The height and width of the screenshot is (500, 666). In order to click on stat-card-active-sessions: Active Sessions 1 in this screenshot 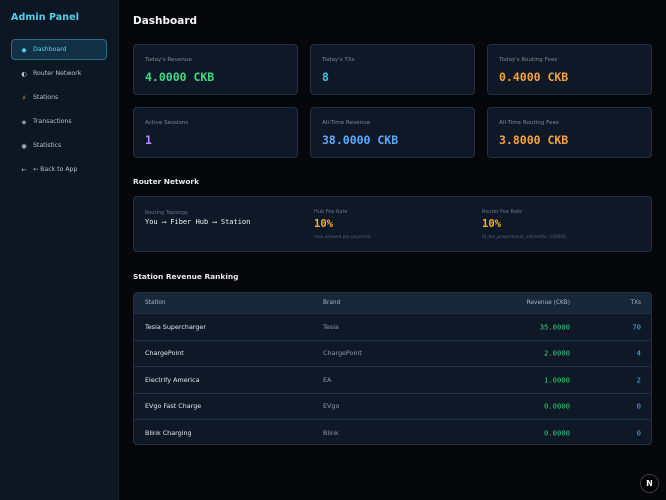, I will do `click(215, 132)`.